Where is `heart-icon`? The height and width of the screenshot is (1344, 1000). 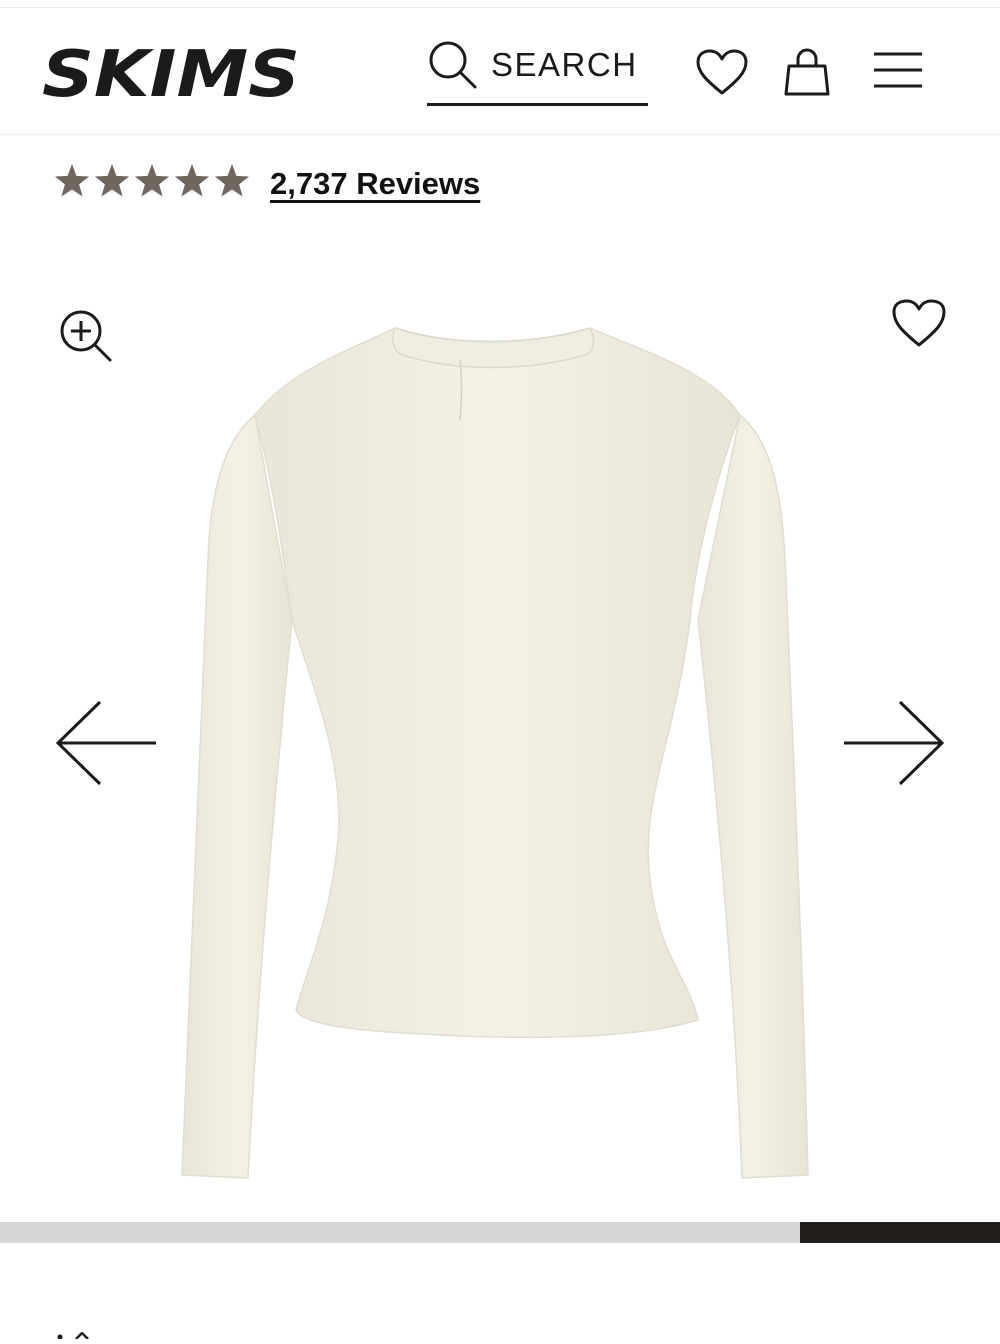
heart-icon is located at coordinates (919, 324).